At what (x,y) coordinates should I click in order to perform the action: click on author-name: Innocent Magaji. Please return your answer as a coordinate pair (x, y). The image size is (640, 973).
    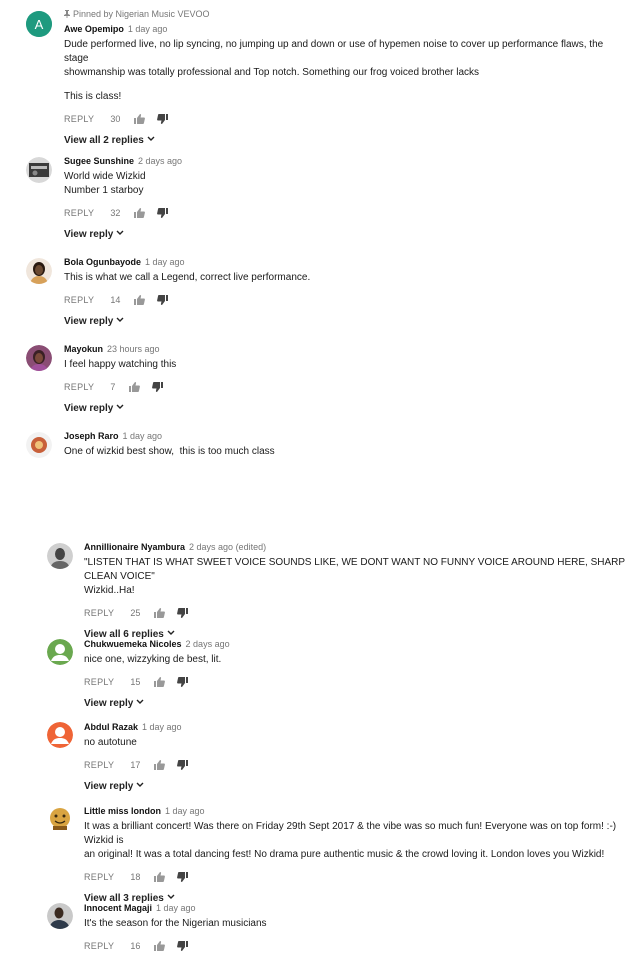
    Looking at the image, I should click on (118, 908).